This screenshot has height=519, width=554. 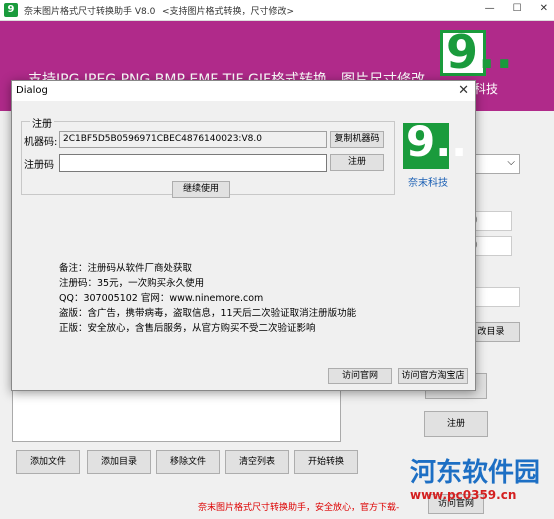 What do you see at coordinates (208, 313) in the screenshot?
I see `note-line: 盗版：含广告，携带病毒，盗取信息，11天后二次验证取消注册版功能` at bounding box center [208, 313].